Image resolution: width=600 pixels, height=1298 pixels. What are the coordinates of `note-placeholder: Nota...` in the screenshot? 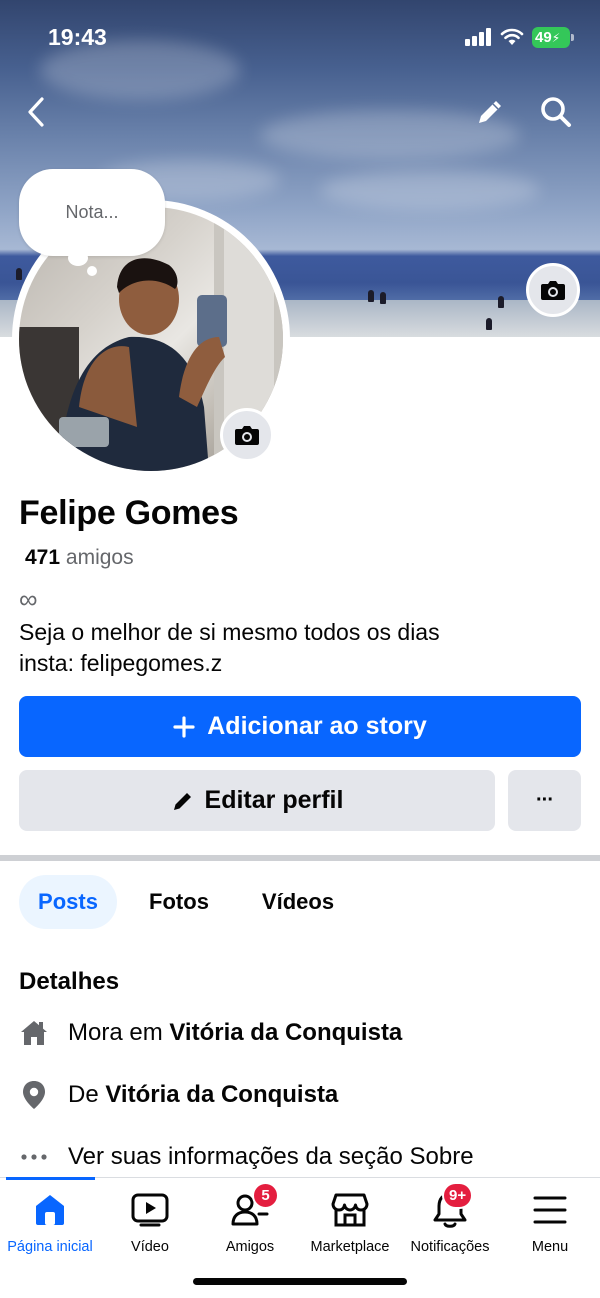 It's located at (92, 212).